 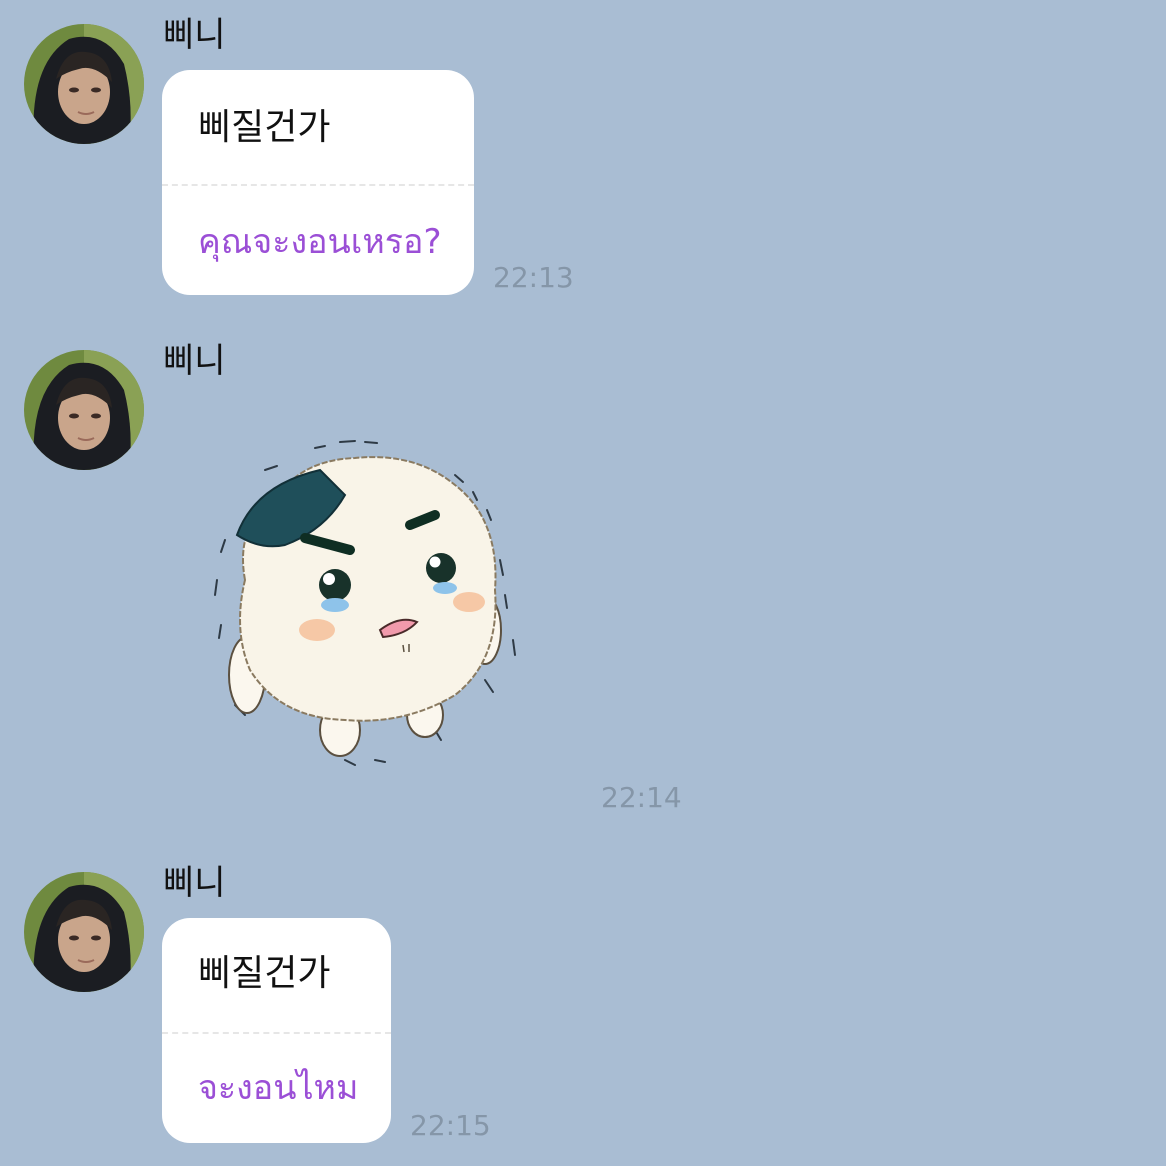 I want to click on translation-text: คุณจะงอนเหรอ?, so click(x=320, y=242).